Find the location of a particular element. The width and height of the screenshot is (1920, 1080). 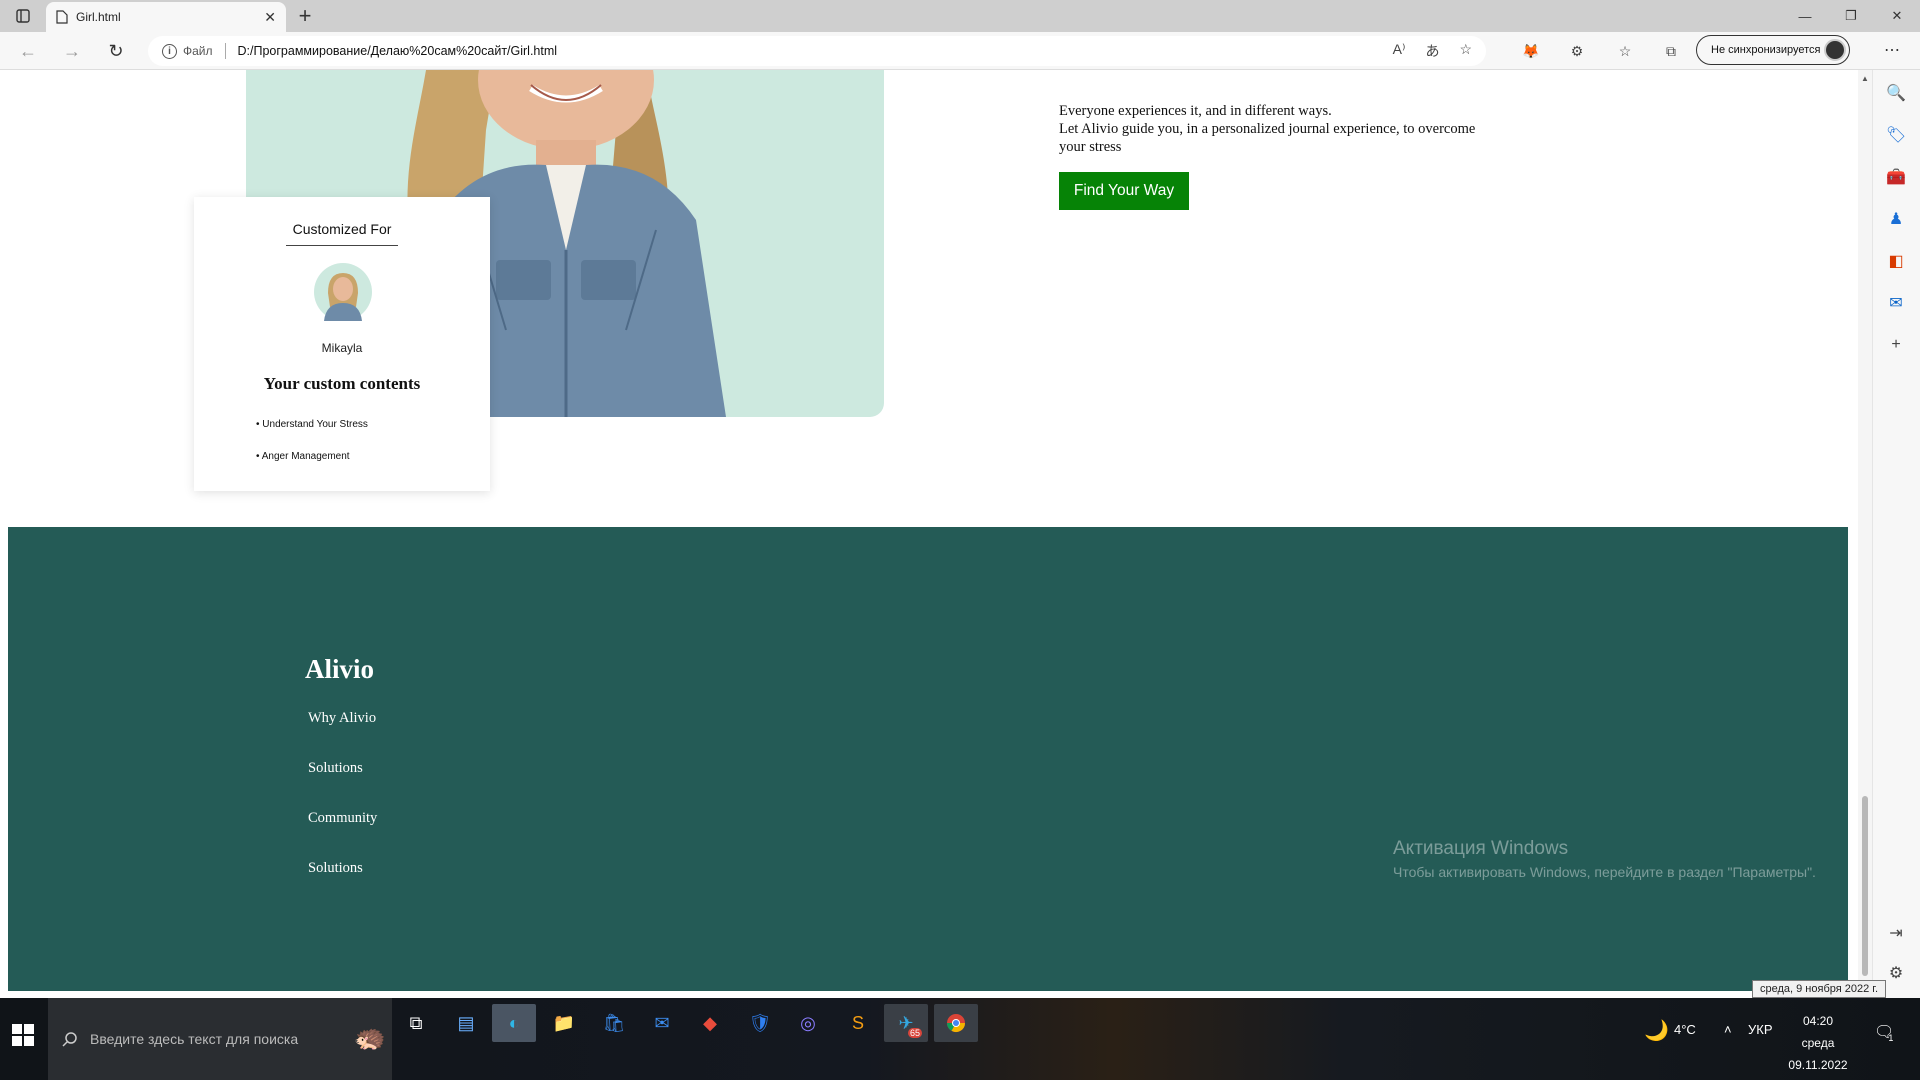

card-subheading: Your custom contents is located at coordinates (342, 383).